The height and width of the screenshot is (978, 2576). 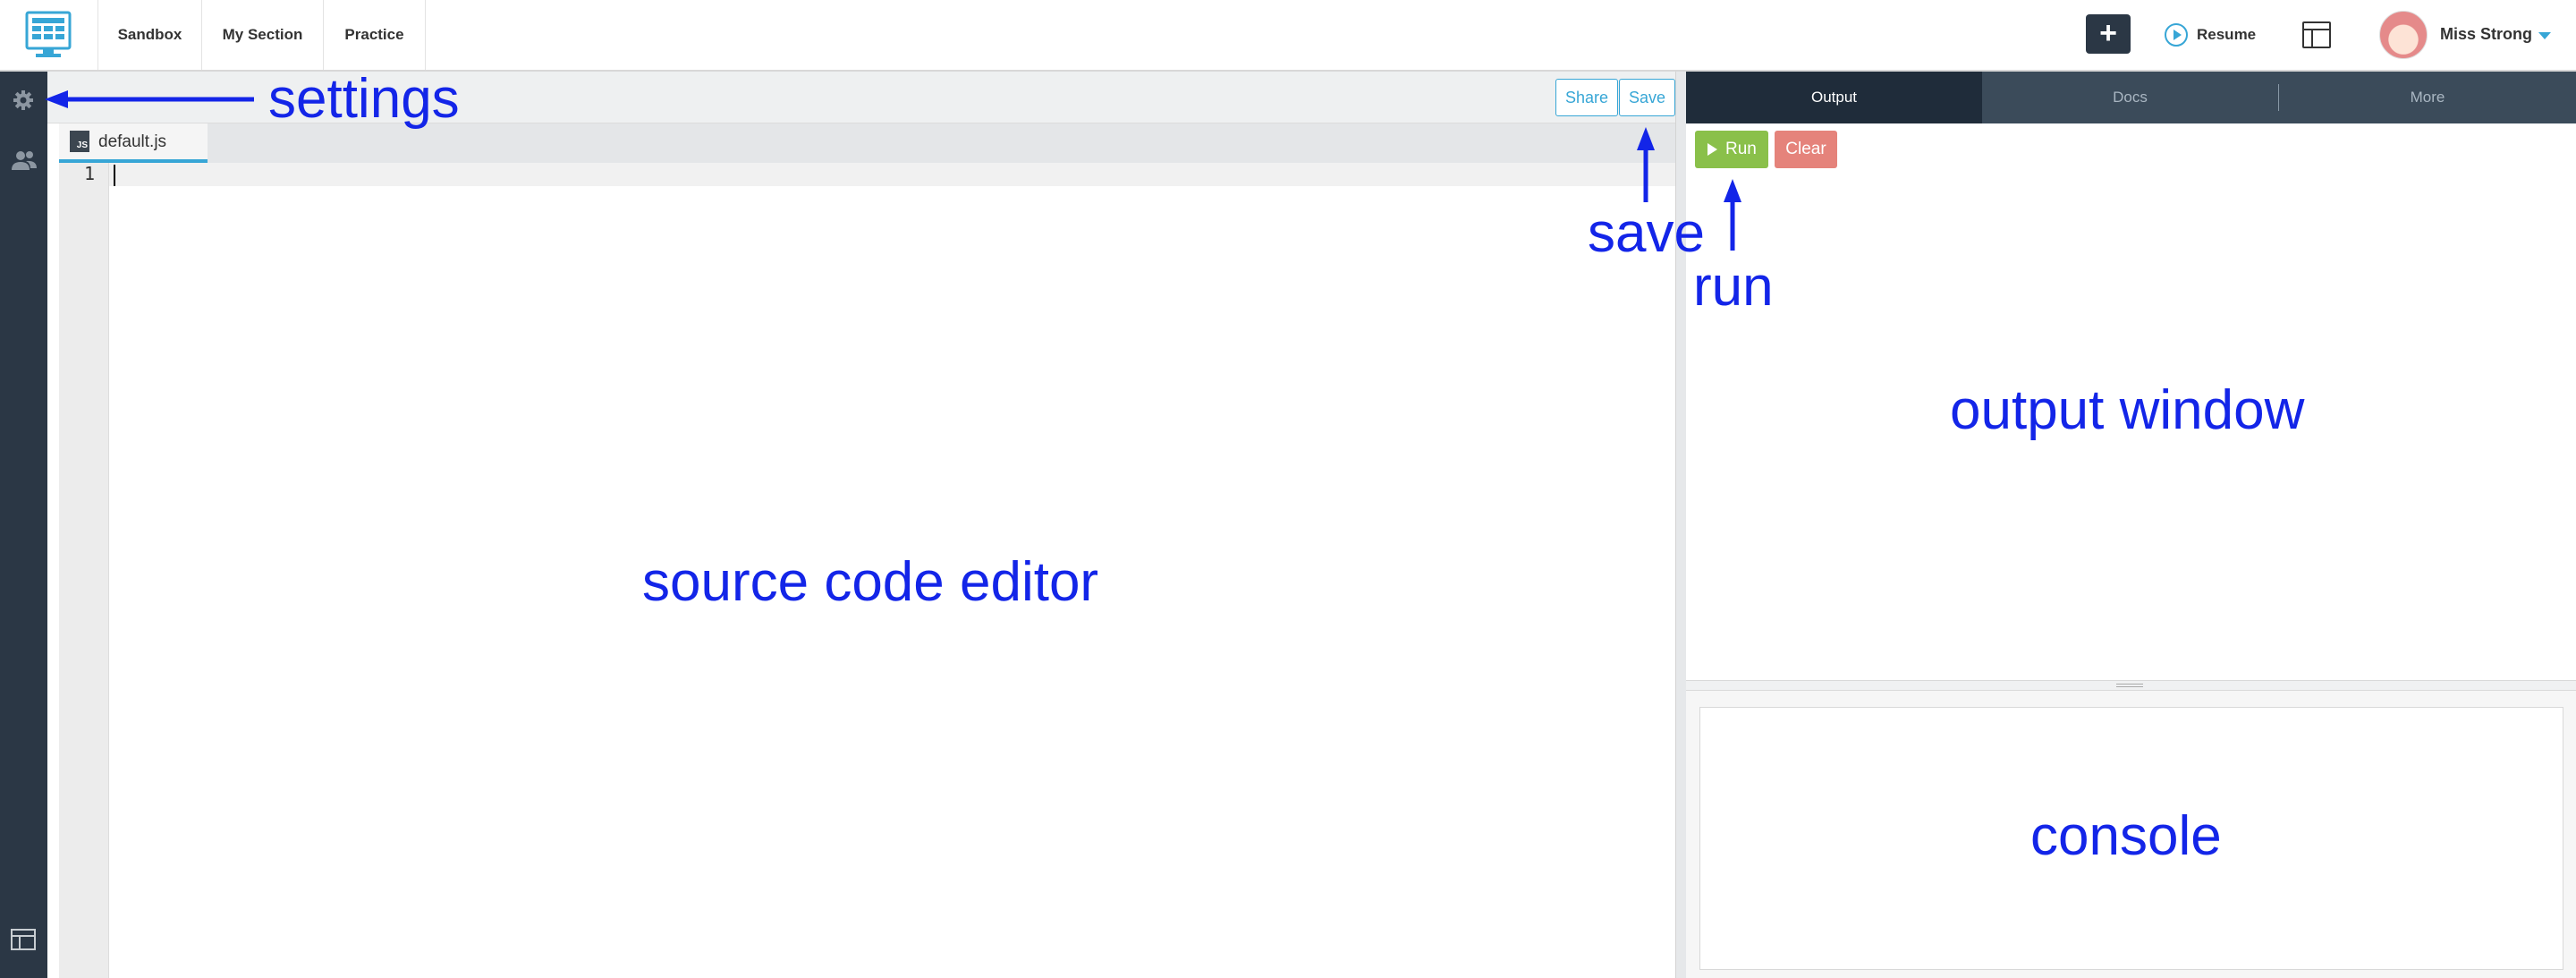 I want to click on add-button: +, so click(x=2108, y=34).